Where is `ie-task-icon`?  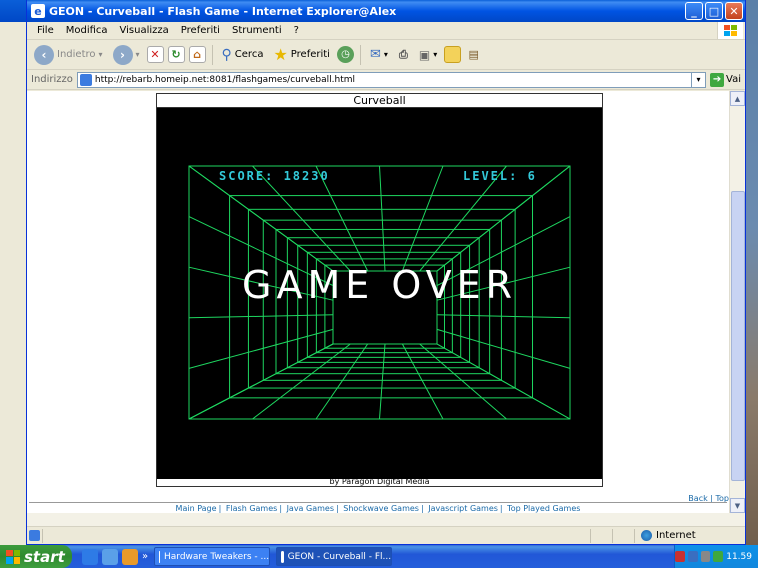
ie-task-icon is located at coordinates (160, 556).